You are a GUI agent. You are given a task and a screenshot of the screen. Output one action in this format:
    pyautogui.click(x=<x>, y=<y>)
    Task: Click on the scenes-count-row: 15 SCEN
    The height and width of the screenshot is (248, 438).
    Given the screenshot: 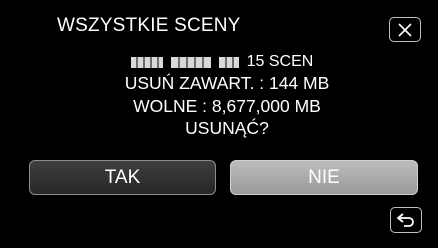 What is the action you would take?
    pyautogui.click(x=219, y=62)
    